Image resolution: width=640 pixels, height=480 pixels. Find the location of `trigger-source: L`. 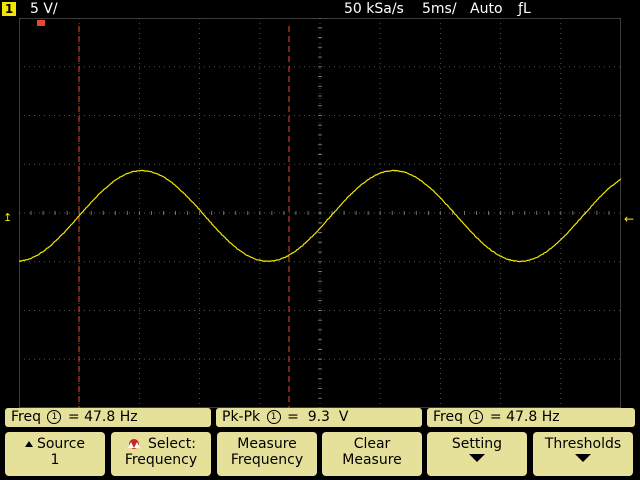

trigger-source: L is located at coordinates (527, 9).